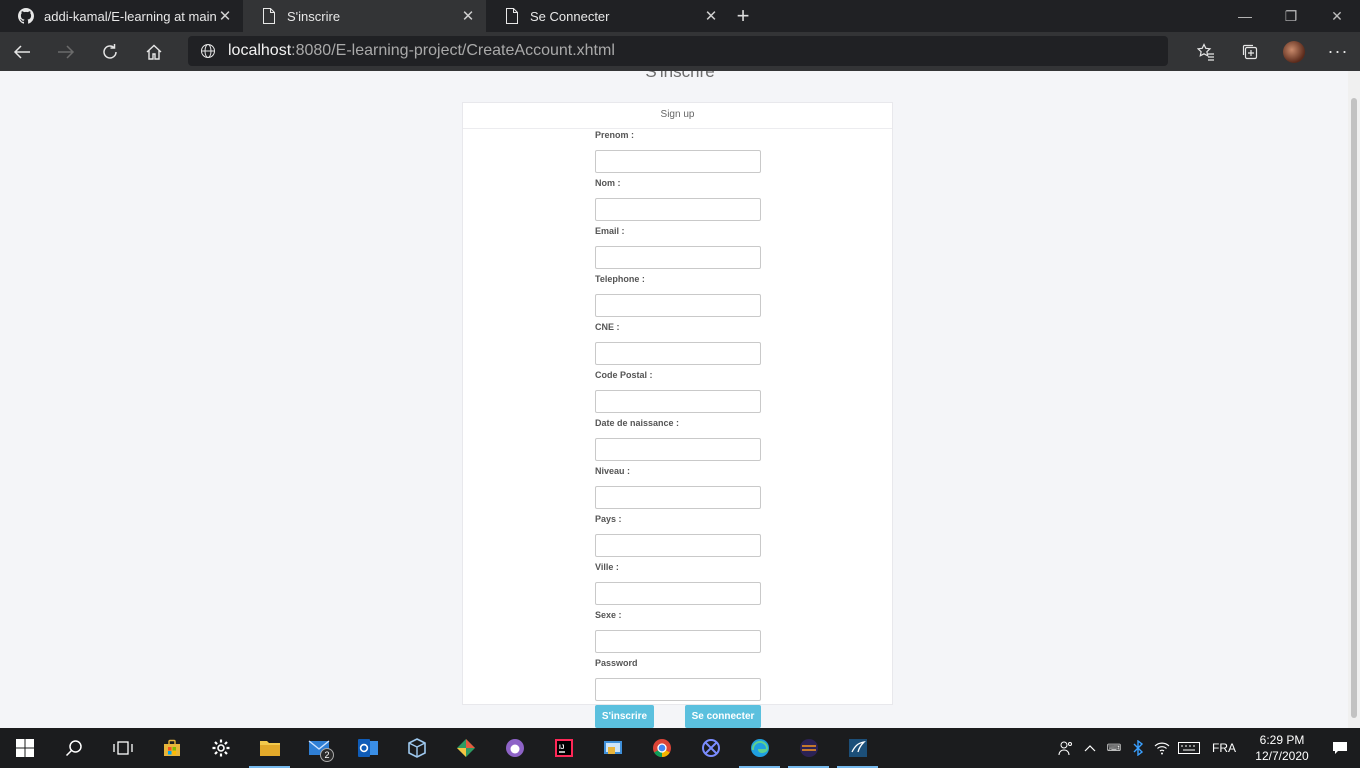  Describe the element at coordinates (367, 748) in the screenshot. I see `outlook-icon` at that location.